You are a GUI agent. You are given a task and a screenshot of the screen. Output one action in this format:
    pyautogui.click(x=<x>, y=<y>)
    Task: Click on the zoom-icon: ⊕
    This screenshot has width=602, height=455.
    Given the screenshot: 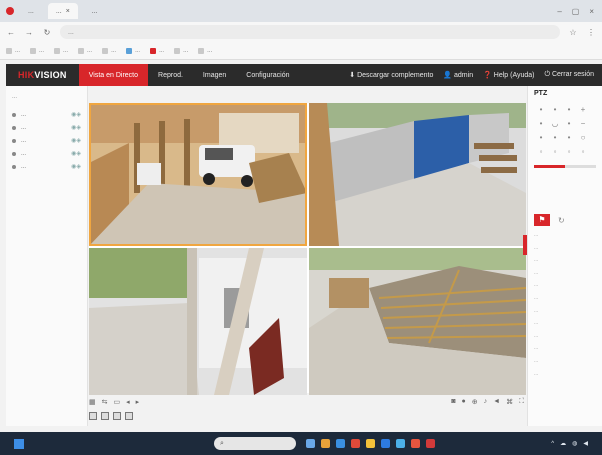 What is the action you would take?
    pyautogui.click(x=475, y=402)
    